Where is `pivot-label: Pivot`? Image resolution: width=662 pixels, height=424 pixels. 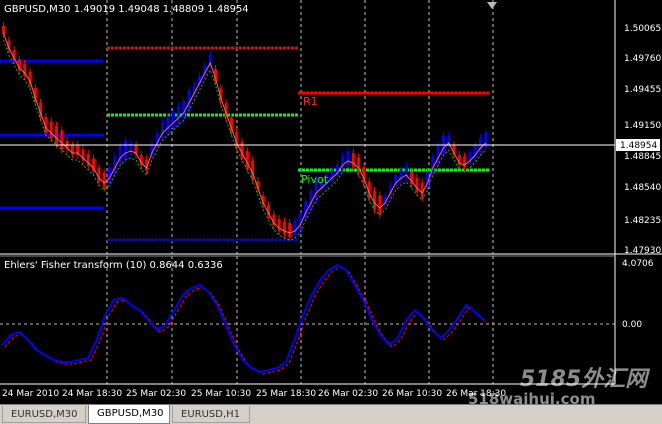 pivot-label: Pivot is located at coordinates (315, 179).